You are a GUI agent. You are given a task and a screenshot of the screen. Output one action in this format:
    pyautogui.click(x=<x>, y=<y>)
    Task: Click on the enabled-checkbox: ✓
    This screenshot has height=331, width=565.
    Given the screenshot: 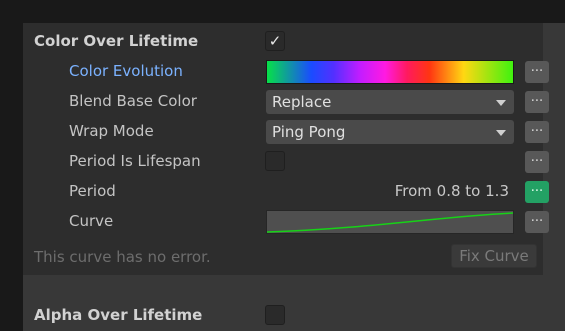 What is the action you would take?
    pyautogui.click(x=275, y=41)
    